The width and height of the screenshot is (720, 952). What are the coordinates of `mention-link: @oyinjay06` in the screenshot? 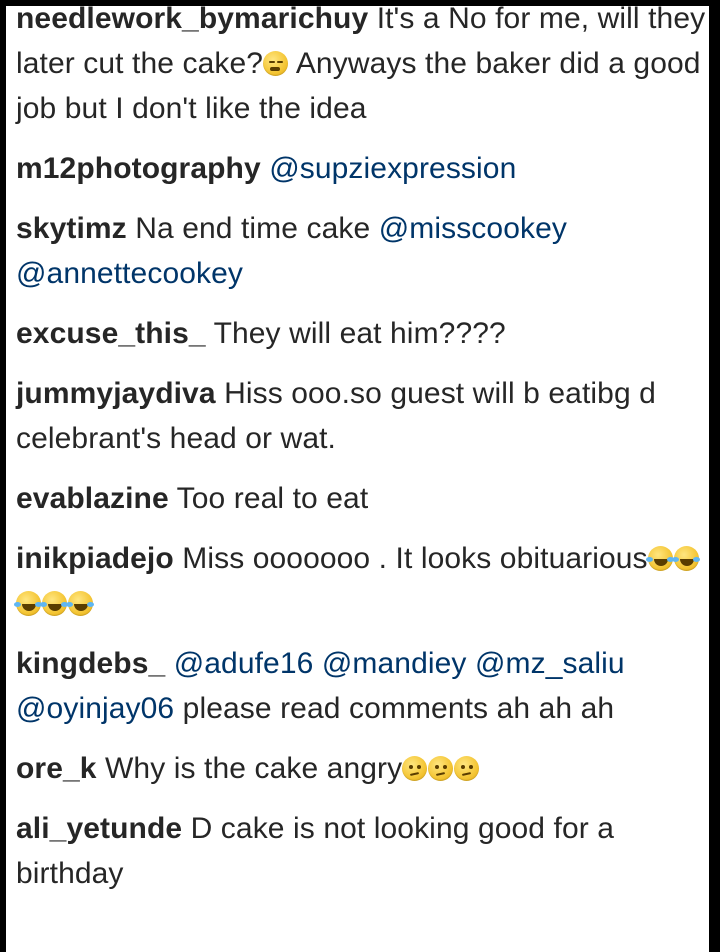 It's located at (95, 708).